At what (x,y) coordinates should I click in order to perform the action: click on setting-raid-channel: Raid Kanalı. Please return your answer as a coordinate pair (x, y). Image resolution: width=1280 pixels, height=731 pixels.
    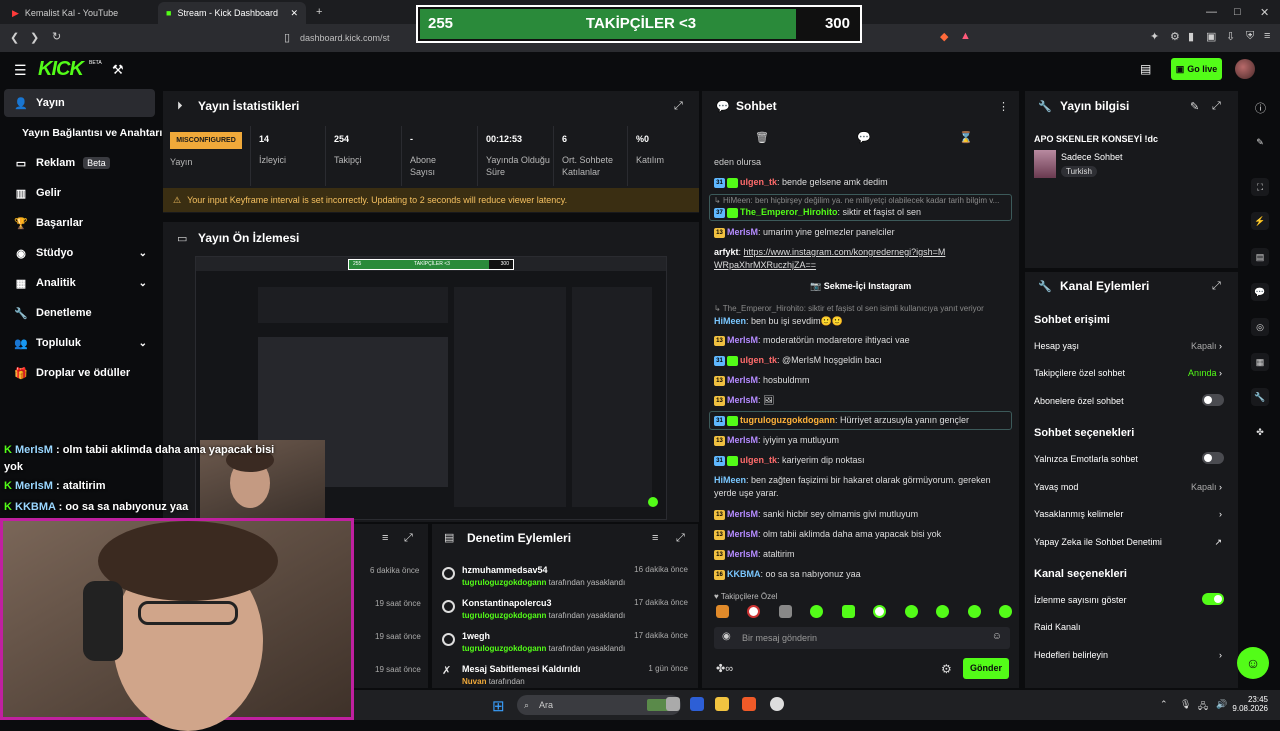
    Looking at the image, I should click on (1132, 627).